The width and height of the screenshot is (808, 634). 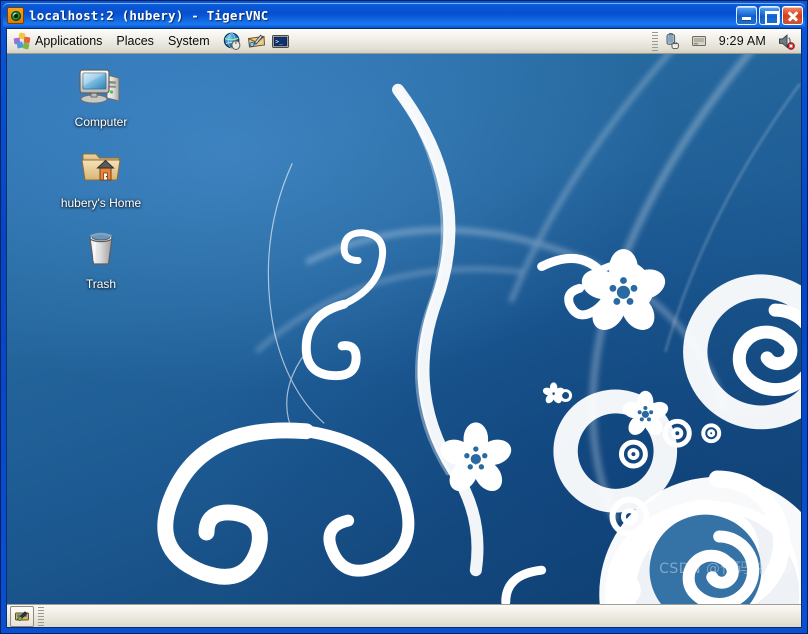 I want to click on desktop-icon-trash: Trash, so click(x=101, y=257).